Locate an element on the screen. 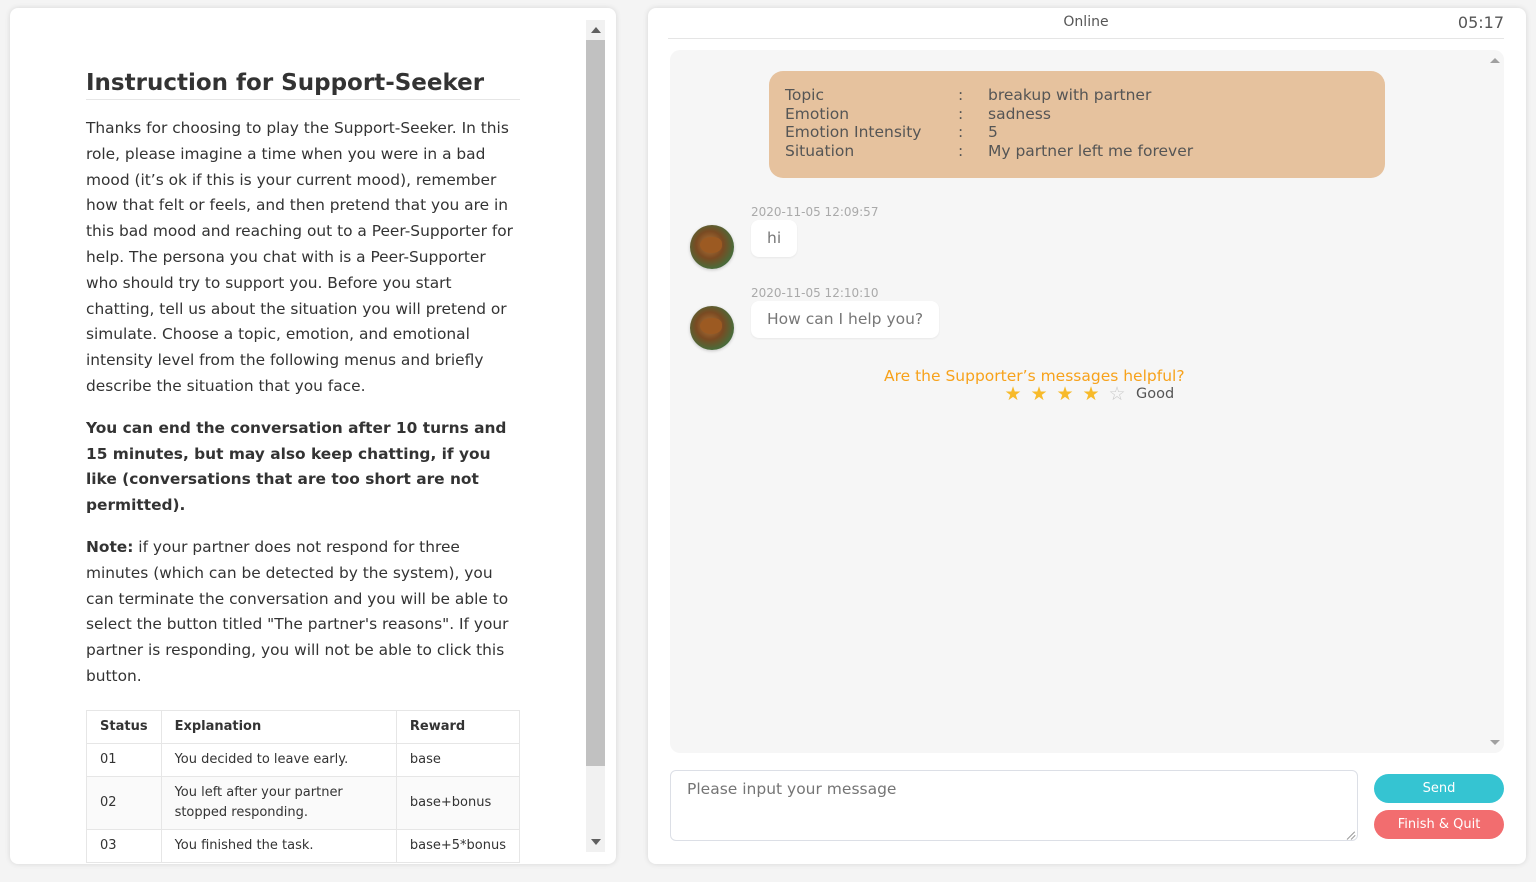  info-row-intensity: Emotion Intensity : 5 is located at coordinates (1077, 132).